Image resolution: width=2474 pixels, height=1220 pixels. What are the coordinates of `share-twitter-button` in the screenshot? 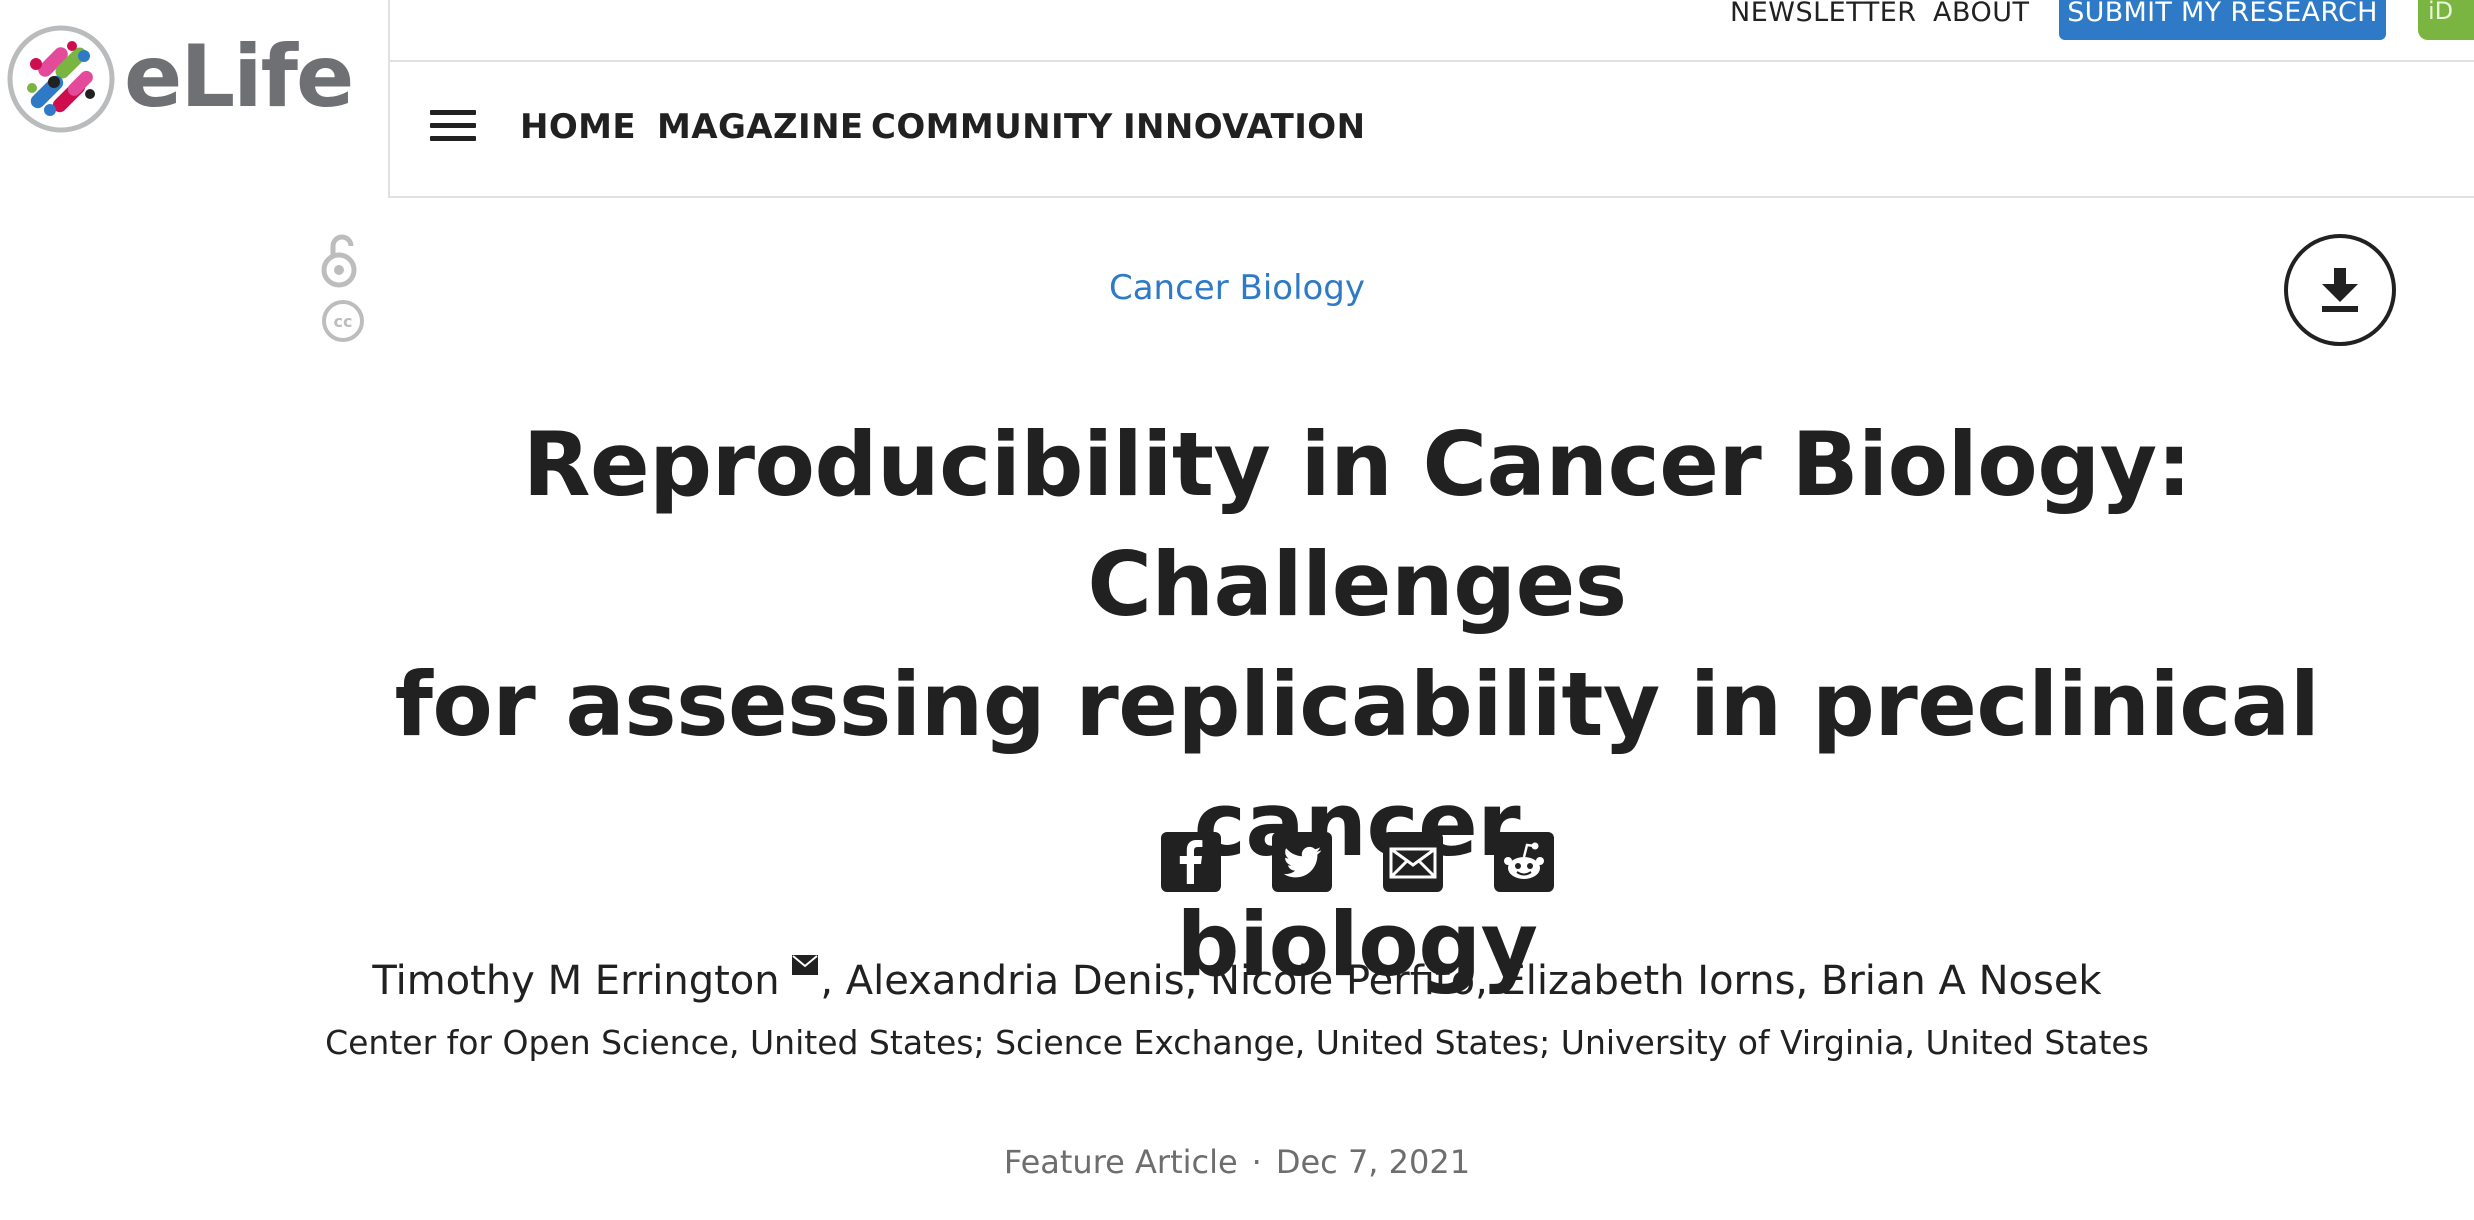 It's located at (1302, 862).